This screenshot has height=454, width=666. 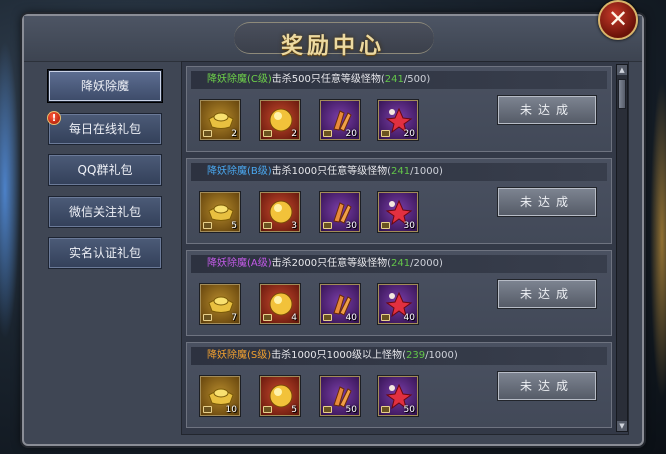 I want to click on tab-label: QQ群礼包, so click(x=105, y=170).